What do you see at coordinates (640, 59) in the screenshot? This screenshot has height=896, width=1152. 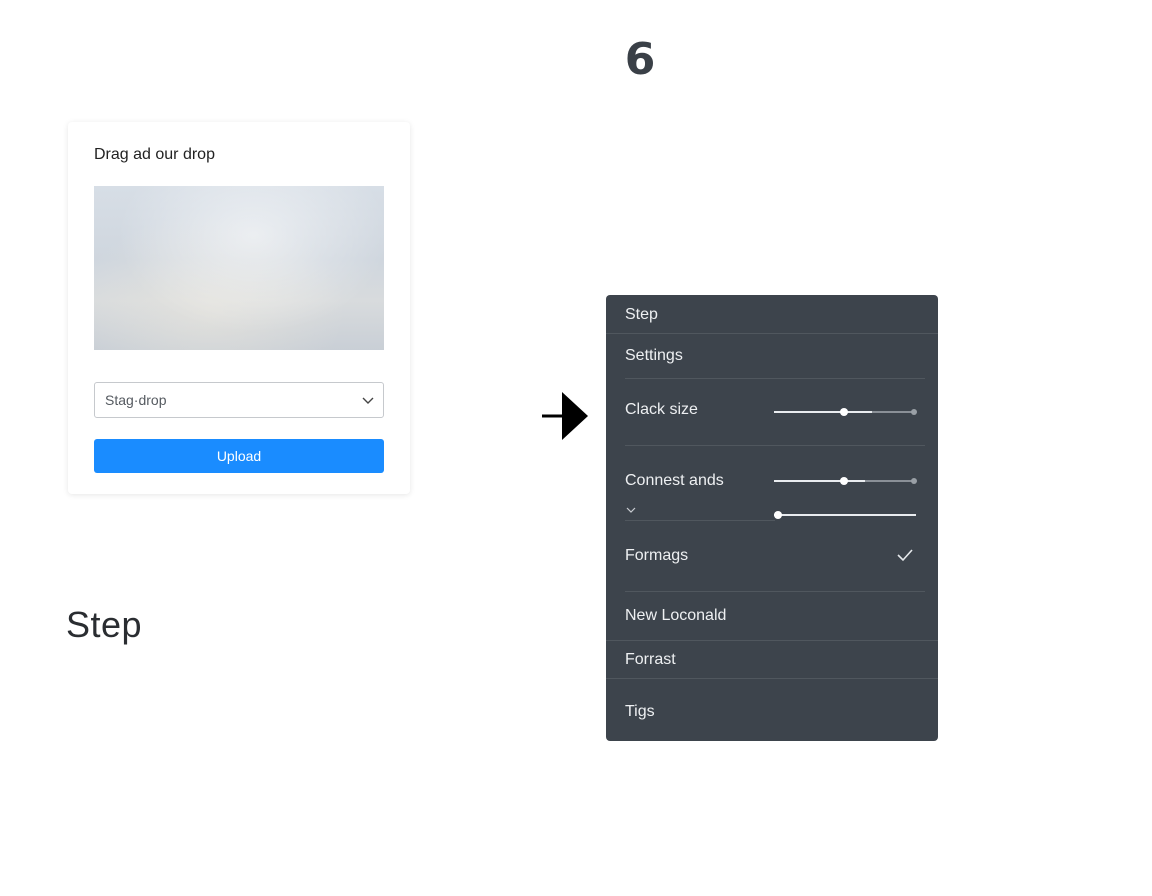 I see `step-number: 6` at bounding box center [640, 59].